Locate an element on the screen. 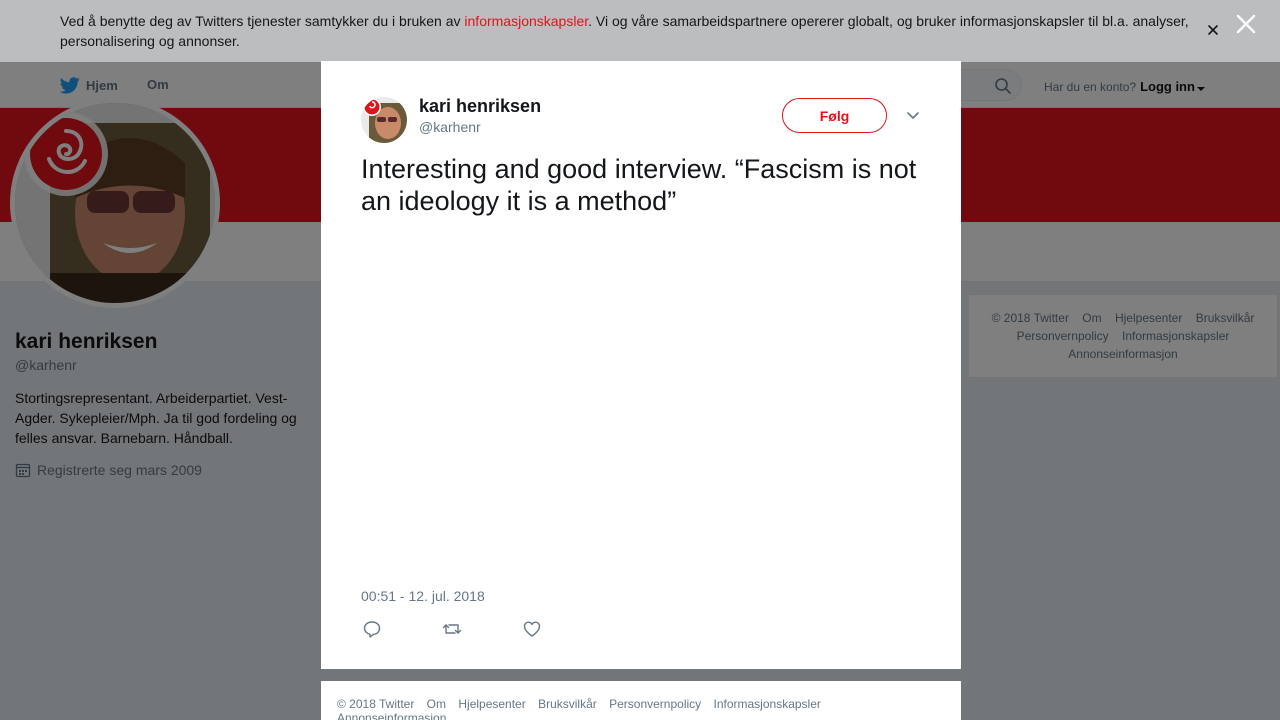 Image resolution: width=1280 pixels, height=720 pixels. tweet-timestamp: 00:51 - 12. jul. 2018 is located at coordinates (423, 596).